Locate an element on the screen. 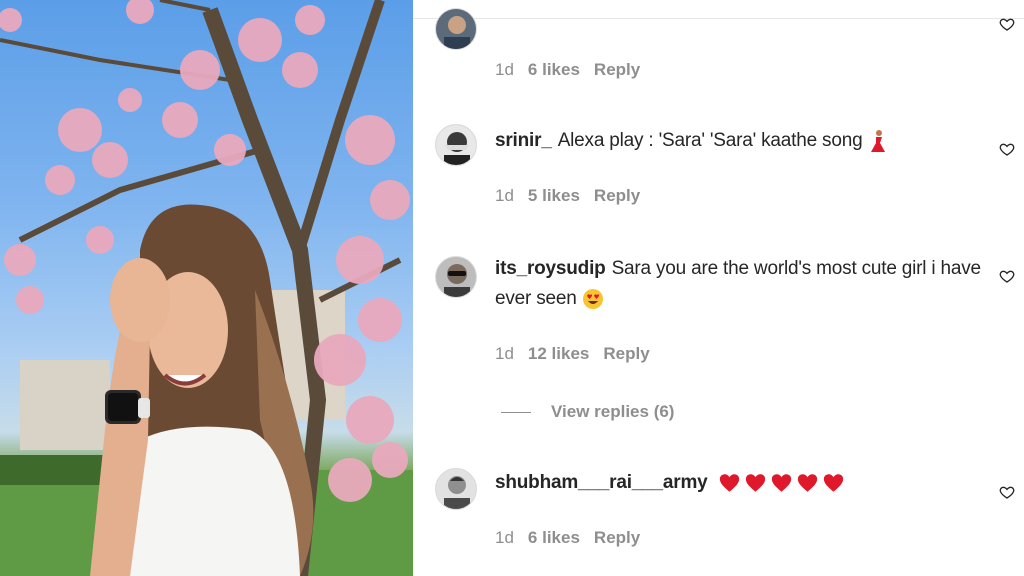 The width and height of the screenshot is (1024, 576). comment-username: srinir_ is located at coordinates (523, 140).